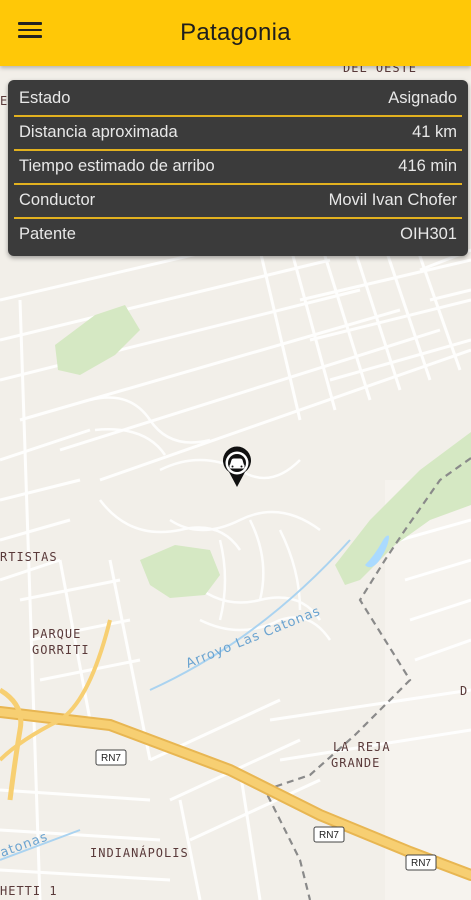  What do you see at coordinates (238, 132) in the screenshot?
I see `info-row-distancia: Distancia aproximada 41 km` at bounding box center [238, 132].